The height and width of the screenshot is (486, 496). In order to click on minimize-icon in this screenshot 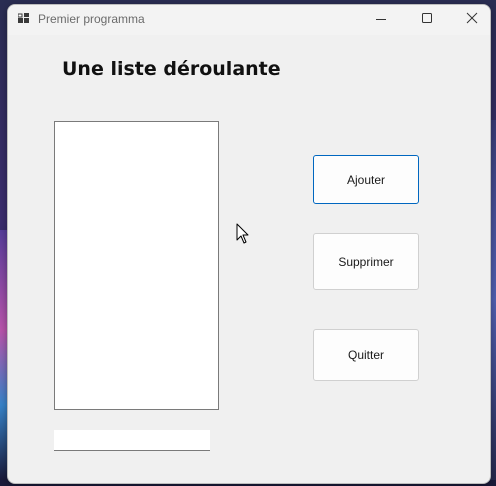, I will do `click(381, 19)`.